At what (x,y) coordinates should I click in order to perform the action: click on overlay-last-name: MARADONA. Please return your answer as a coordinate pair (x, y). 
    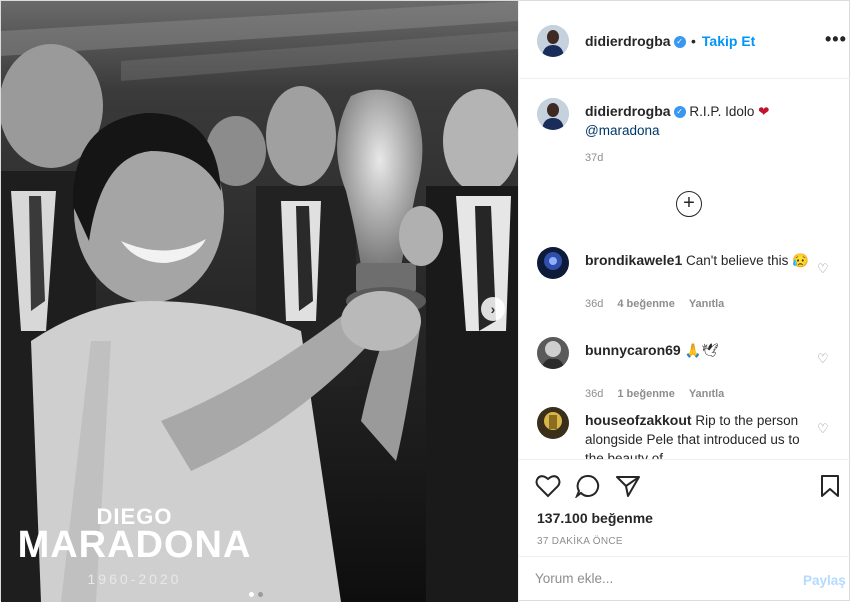
    Looking at the image, I should click on (134, 545).